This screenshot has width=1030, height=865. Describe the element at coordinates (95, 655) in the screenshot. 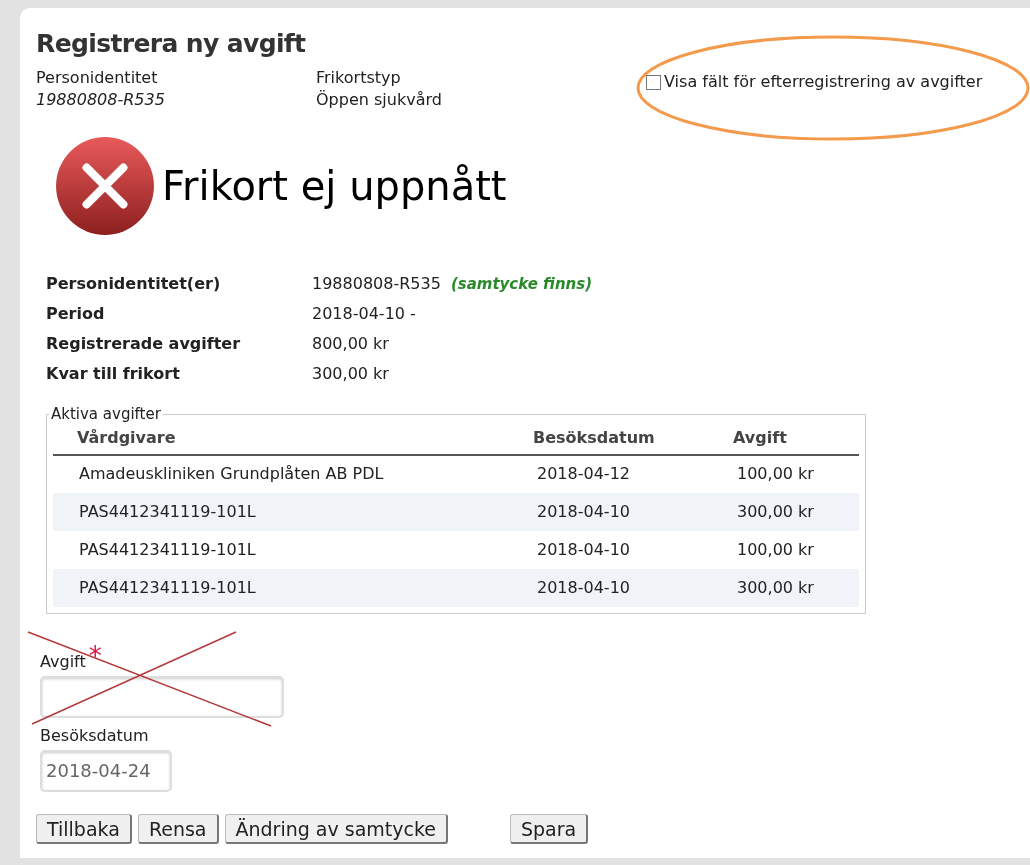

I see `required-asterisk: *` at that location.